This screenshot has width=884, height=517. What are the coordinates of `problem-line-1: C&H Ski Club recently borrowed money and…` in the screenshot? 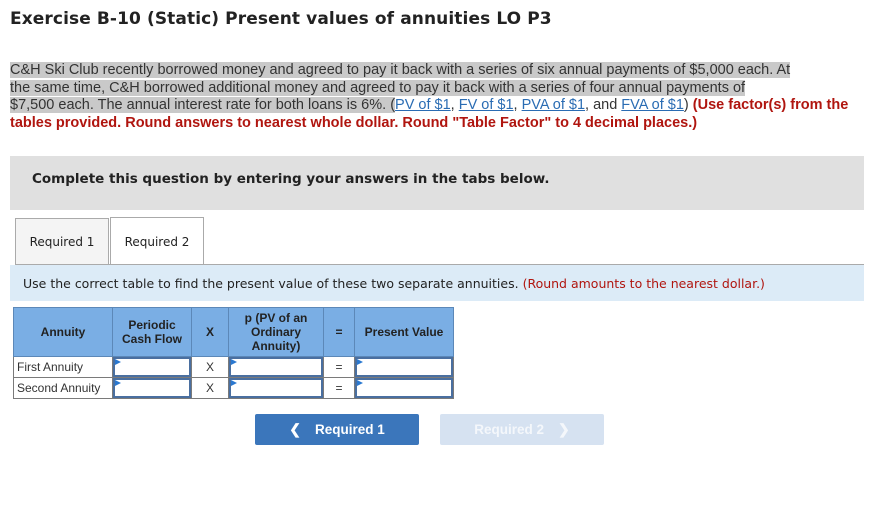 It's located at (400, 70).